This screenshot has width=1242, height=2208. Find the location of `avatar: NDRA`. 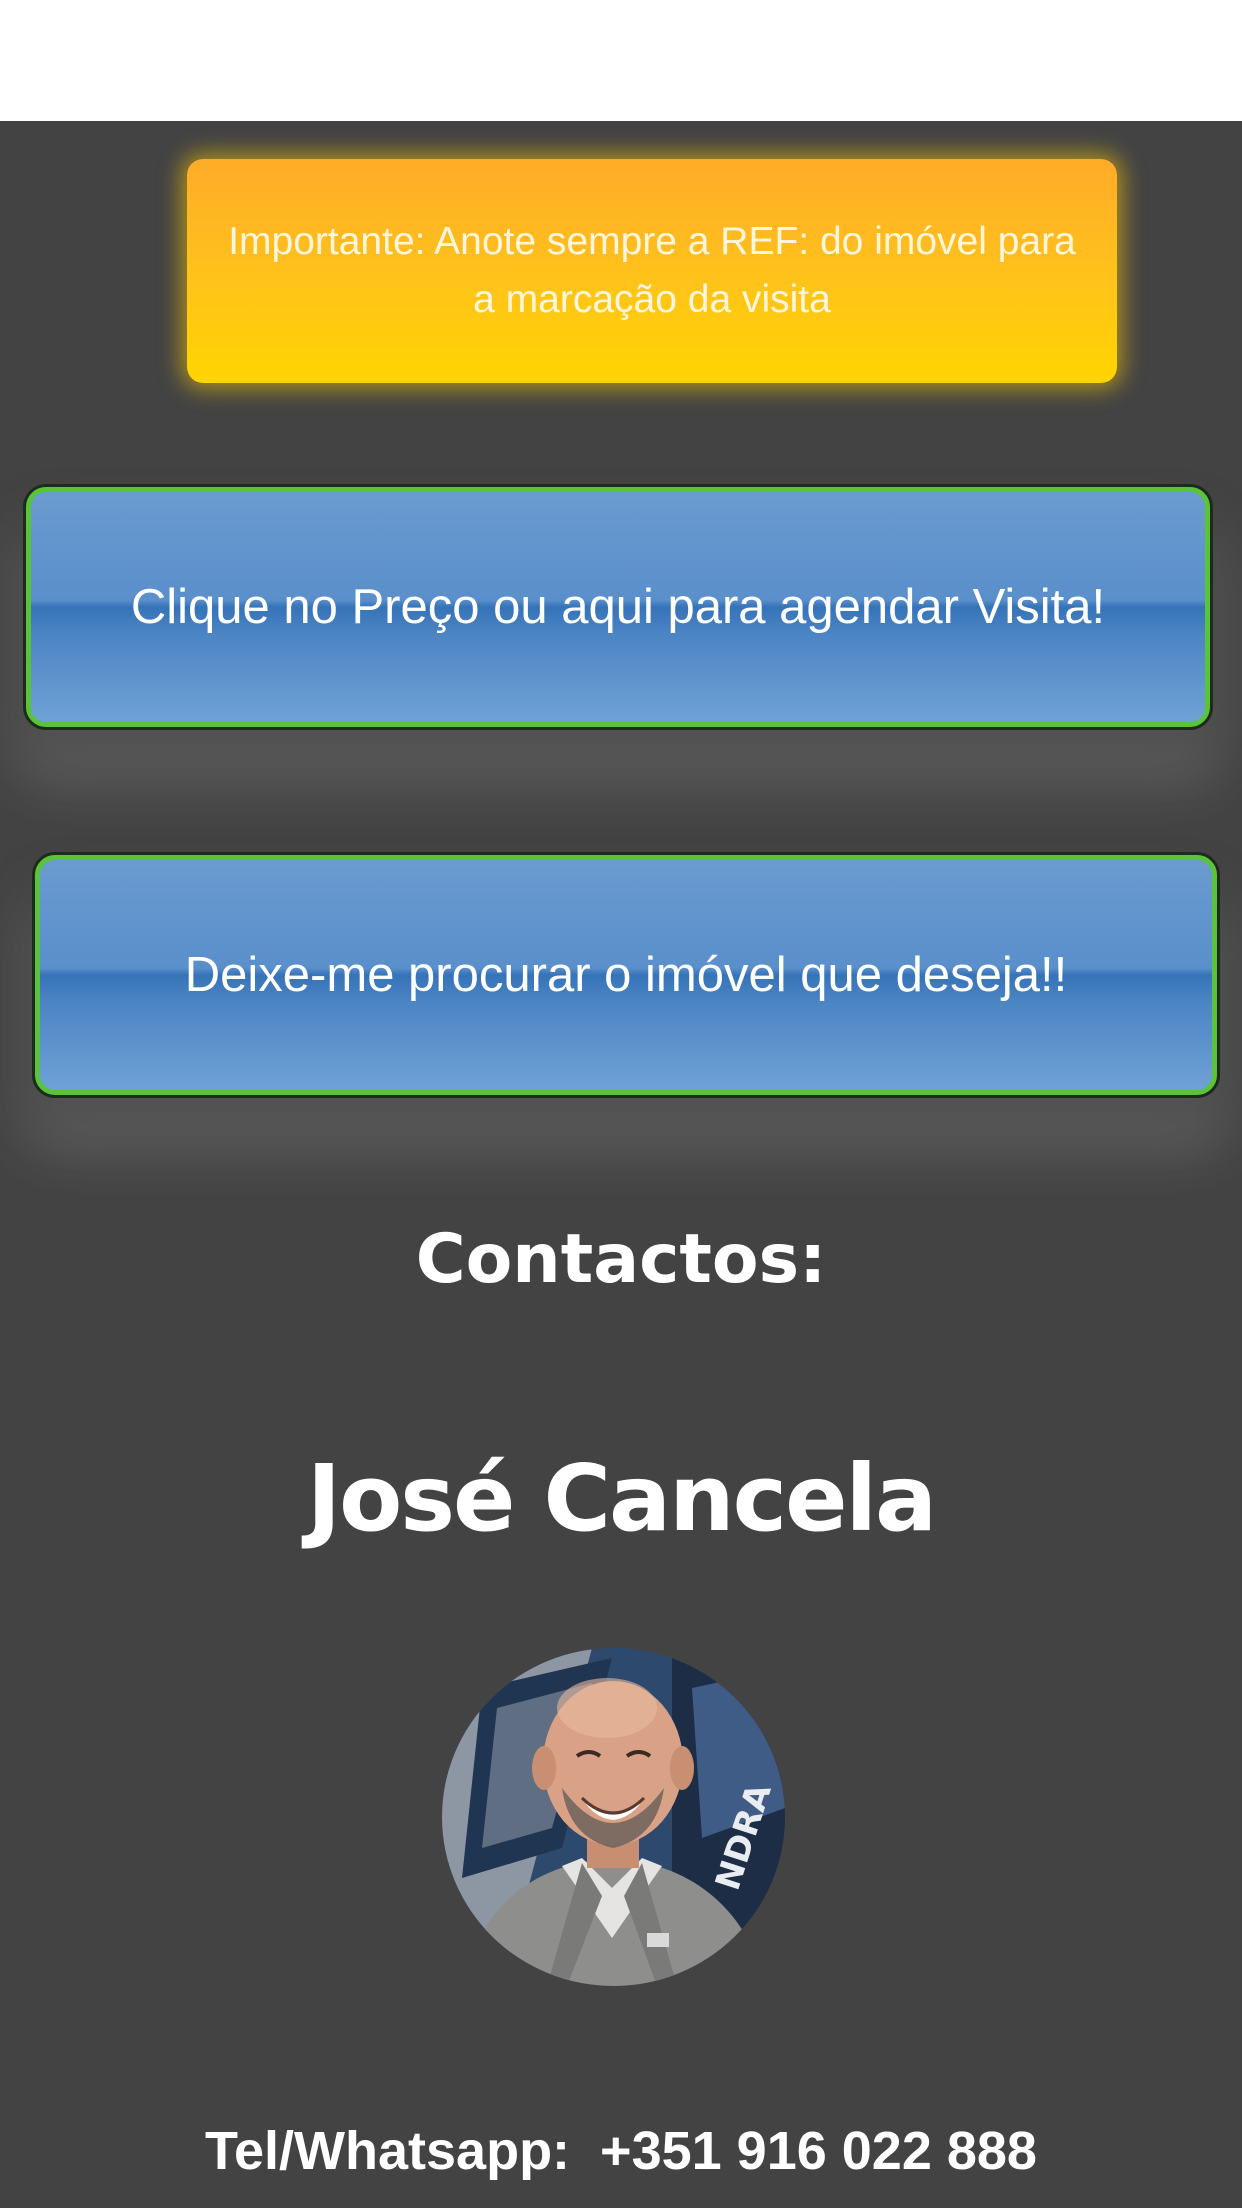

avatar: NDRA is located at coordinates (613, 1817).